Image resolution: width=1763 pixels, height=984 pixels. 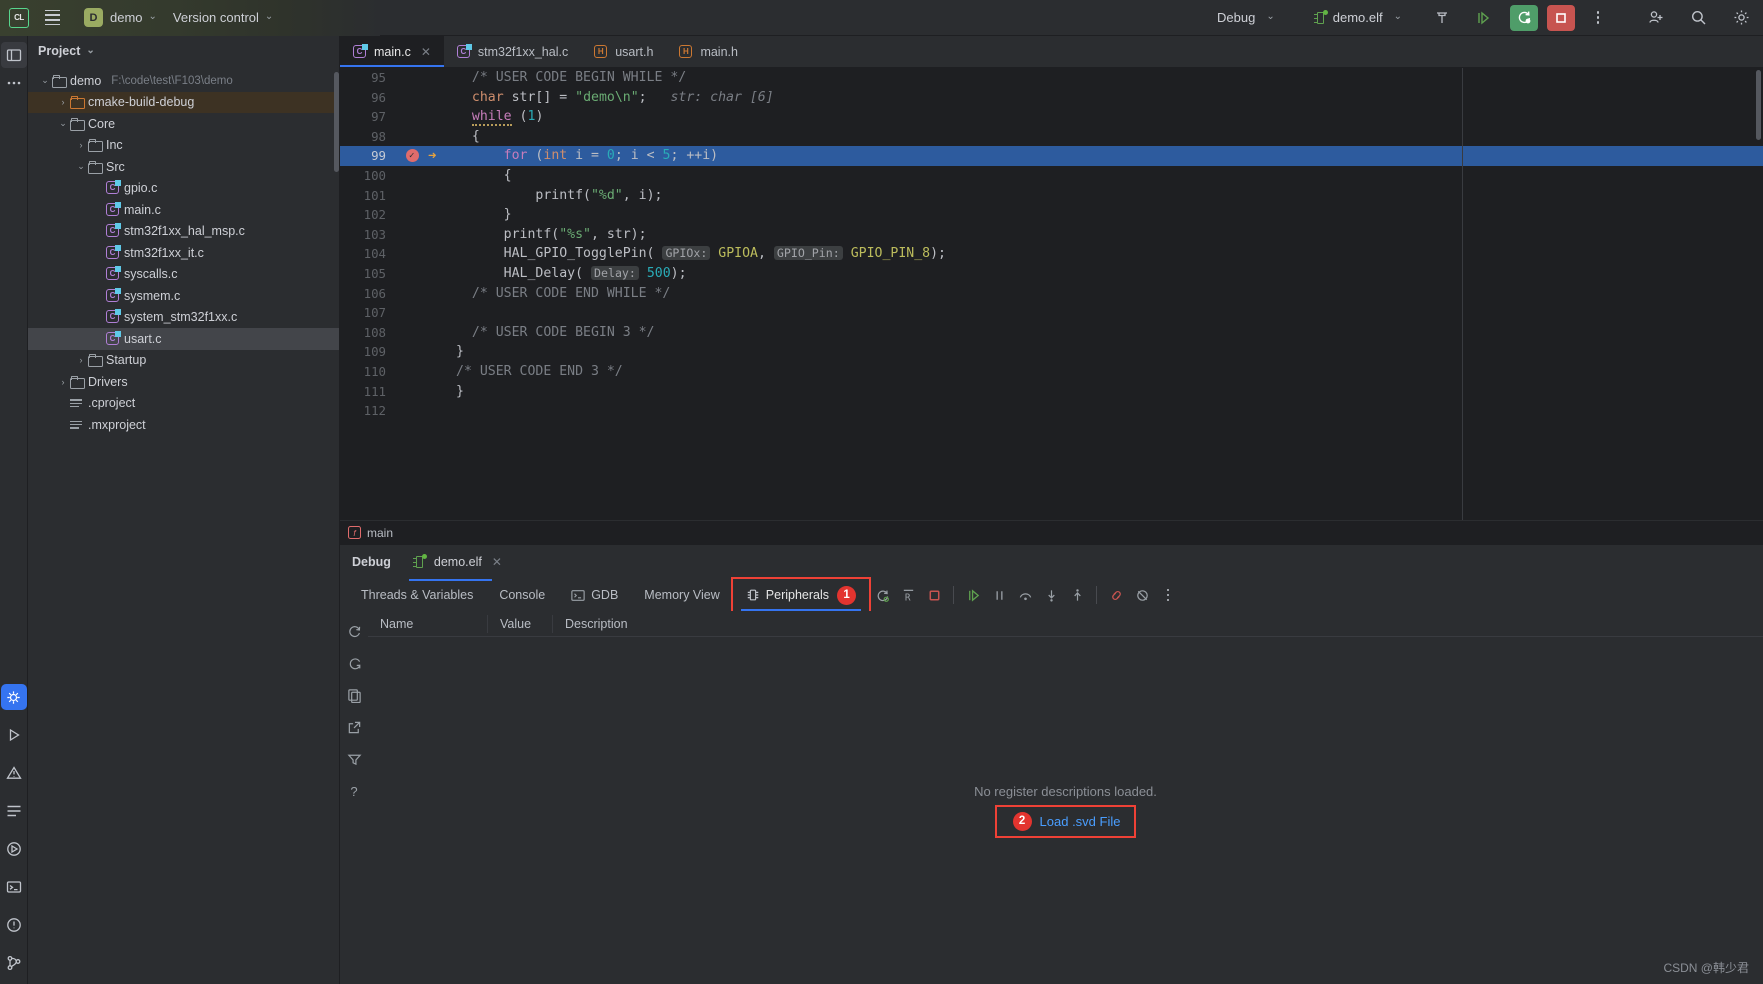 What do you see at coordinates (1051, 372) in the screenshot?
I see `code-line-110: 110 /* USER CODE END 3 */` at bounding box center [1051, 372].